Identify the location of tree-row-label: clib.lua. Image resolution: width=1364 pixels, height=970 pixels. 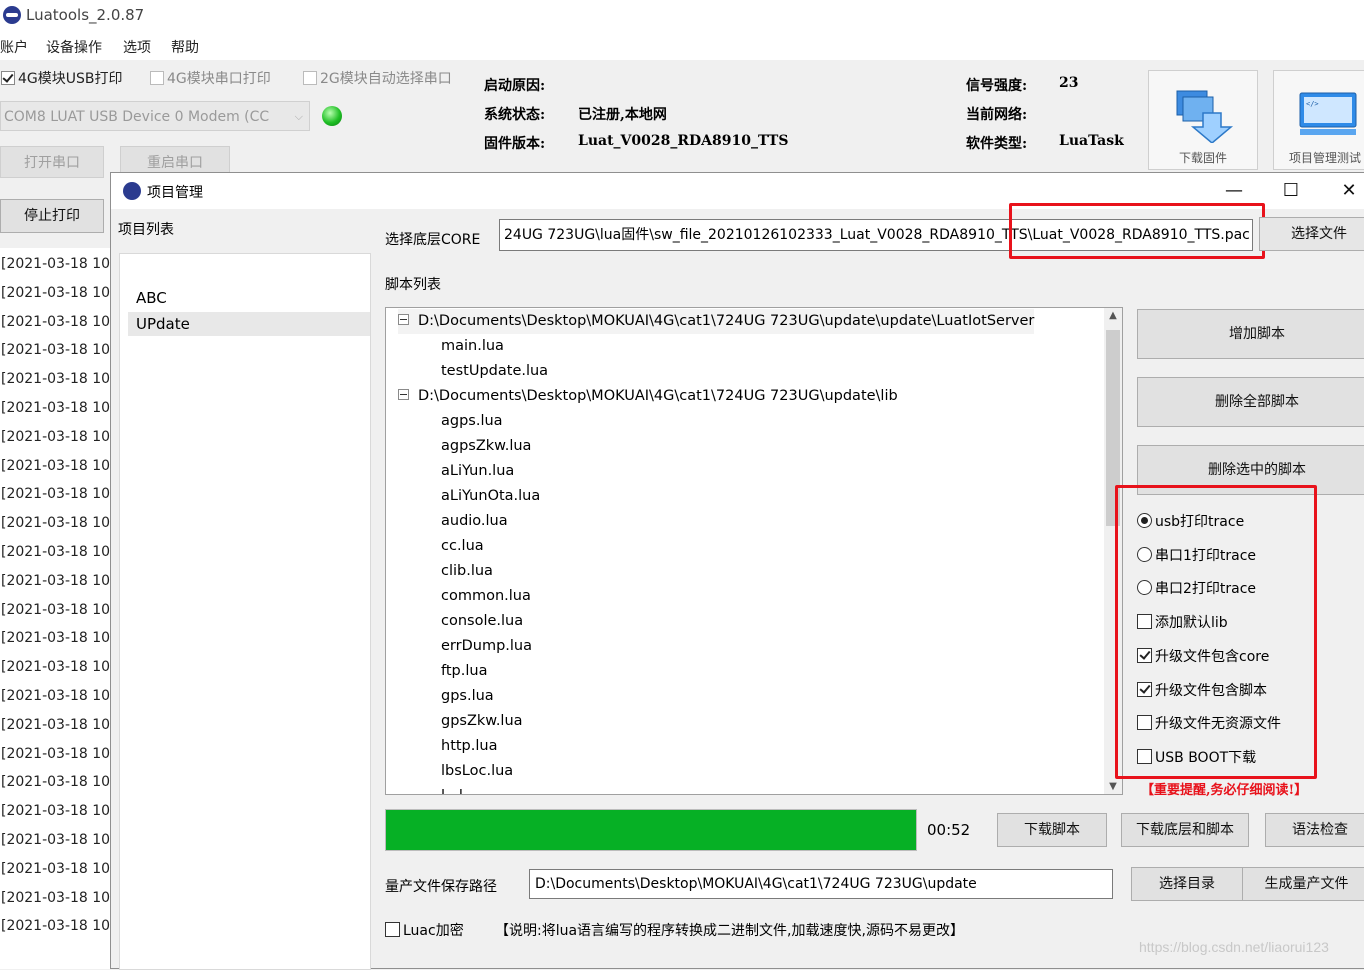
(467, 571).